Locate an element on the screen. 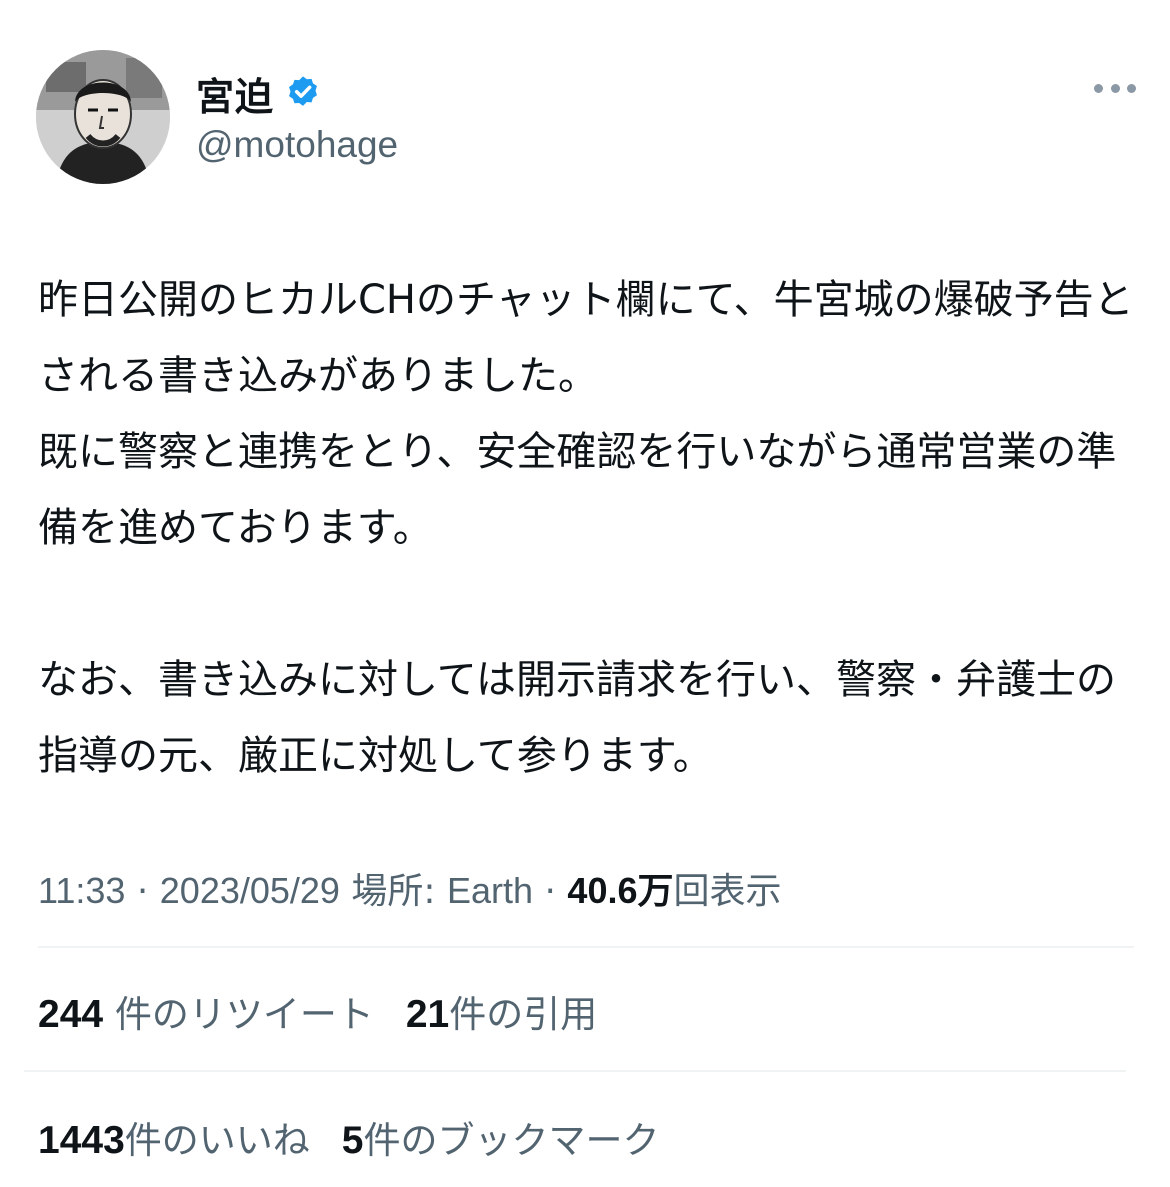 This screenshot has height=1187, width=1170. bookmarks-stat: 5件のブックマーク is located at coordinates (501, 1140).